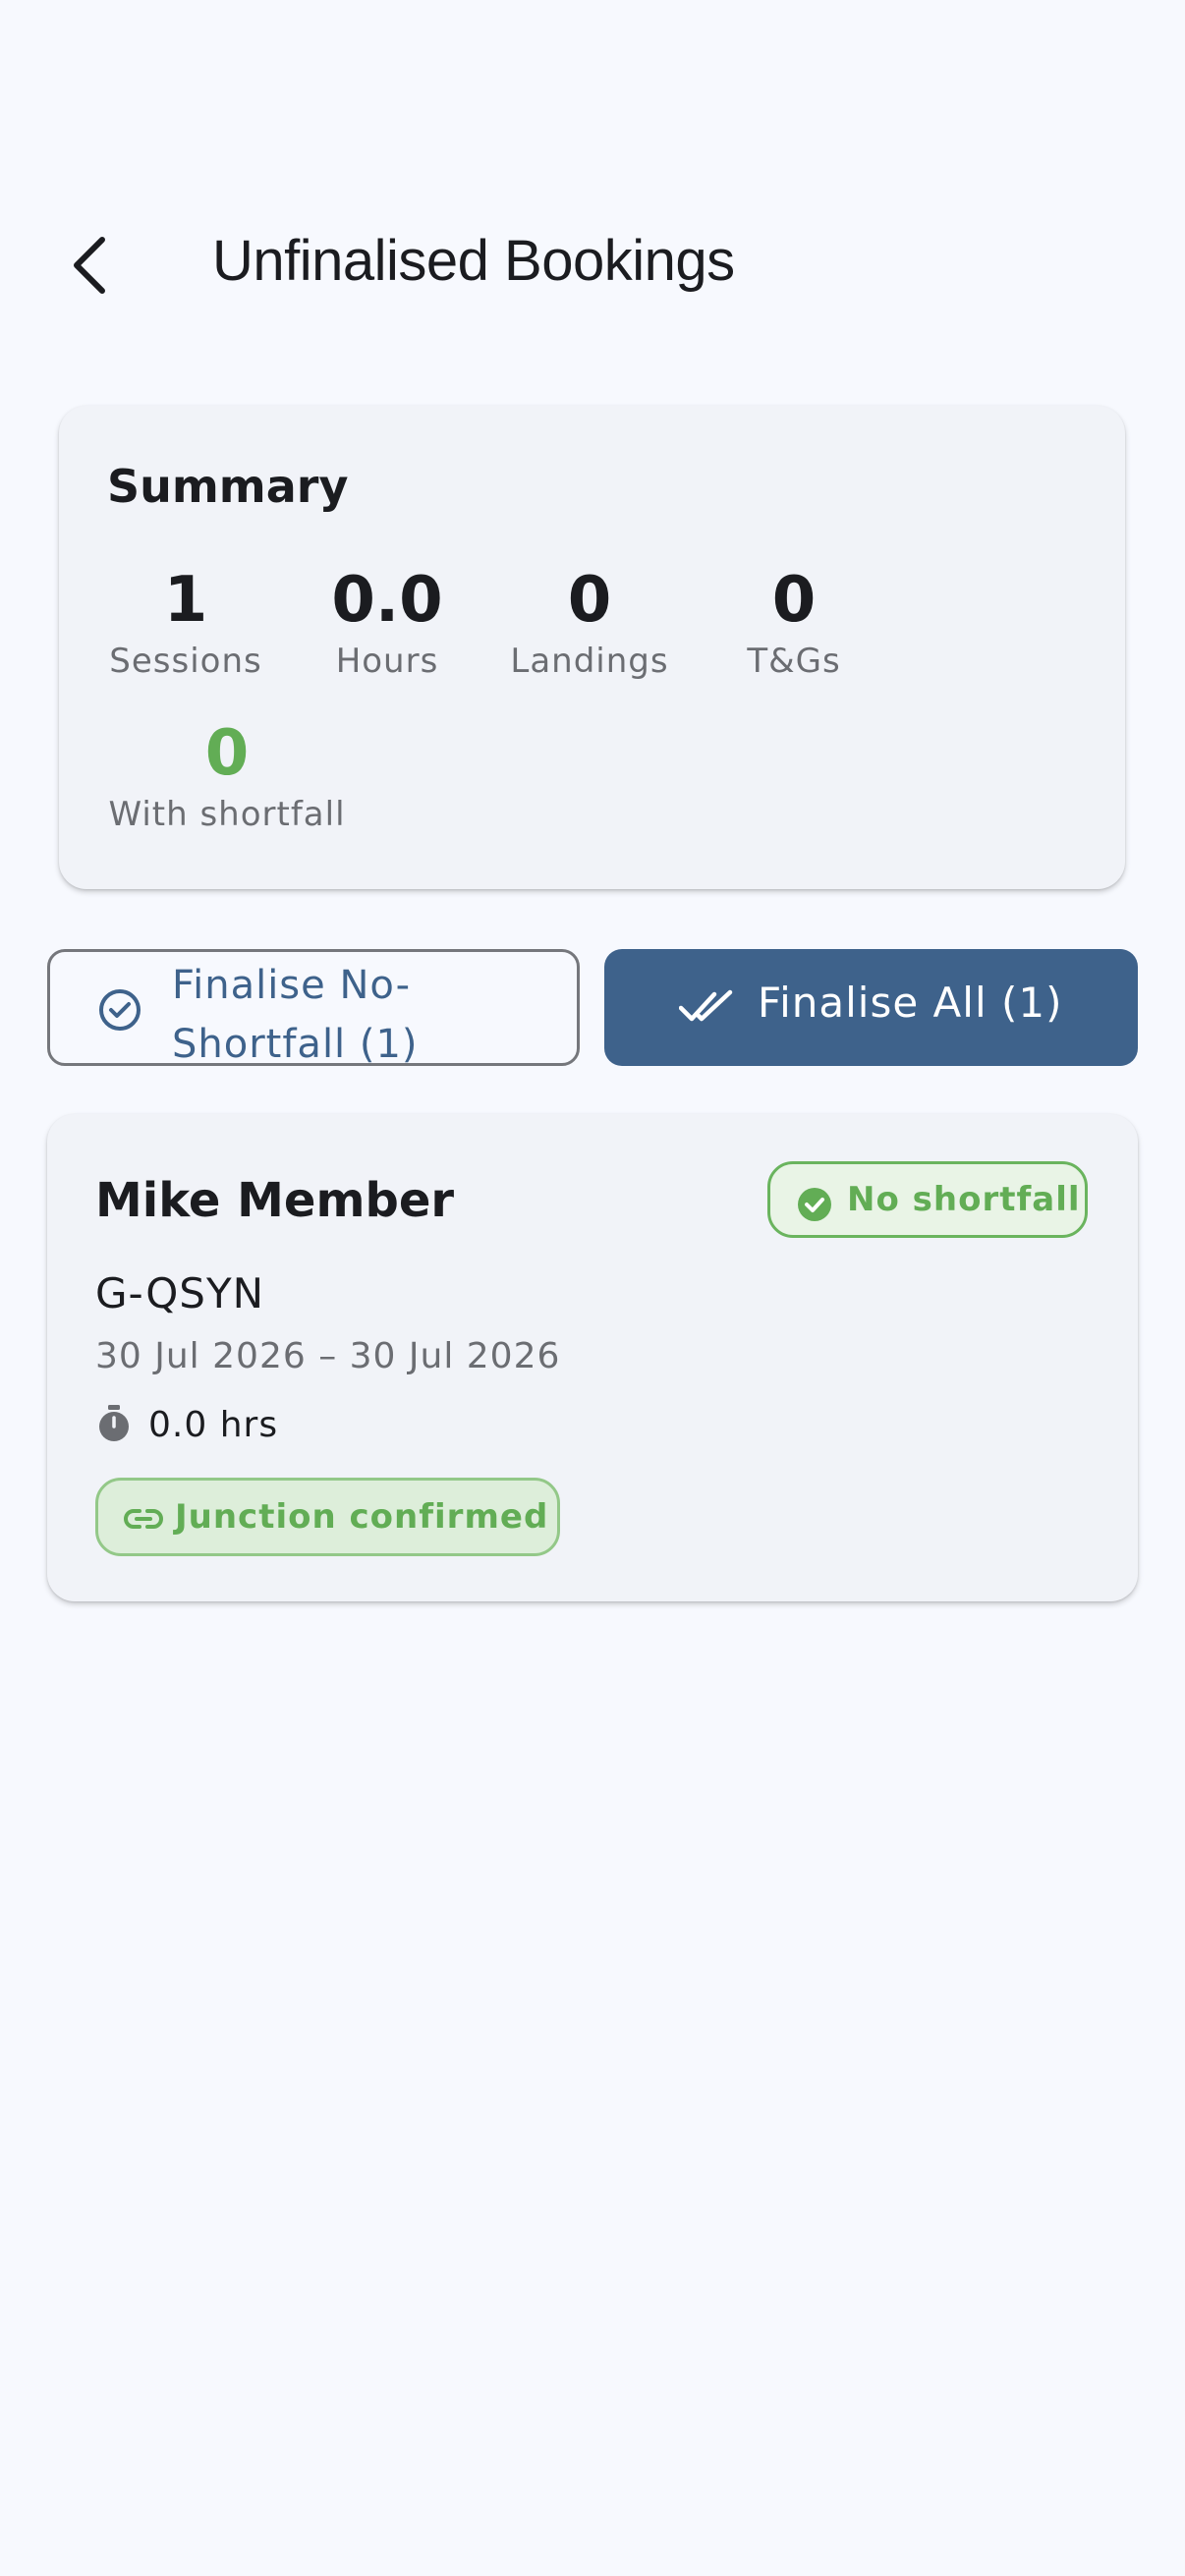 This screenshot has width=1185, height=2576. I want to click on check-circle-icon, so click(815, 1204).